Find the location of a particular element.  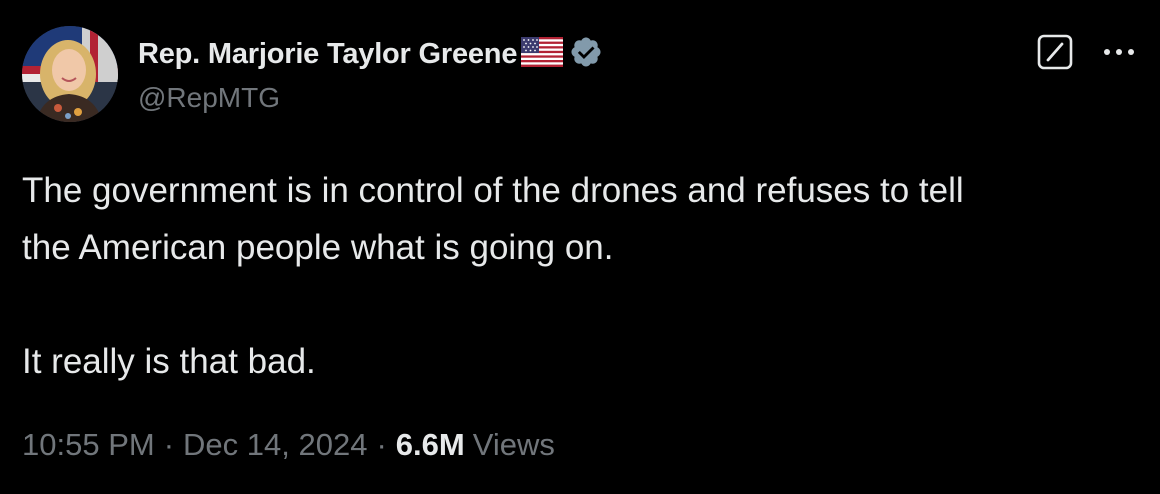

views-label: Views is located at coordinates (514, 445).